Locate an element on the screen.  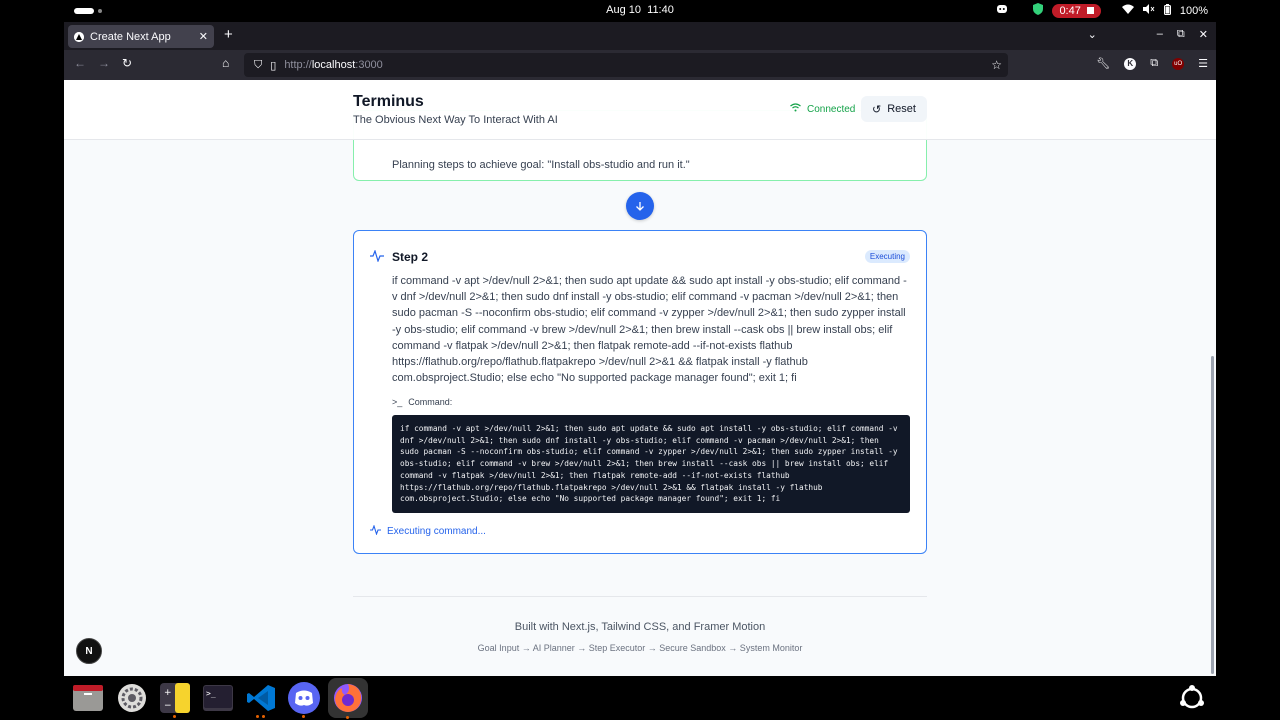
connection-status-label: Connected is located at coordinates (831, 109).